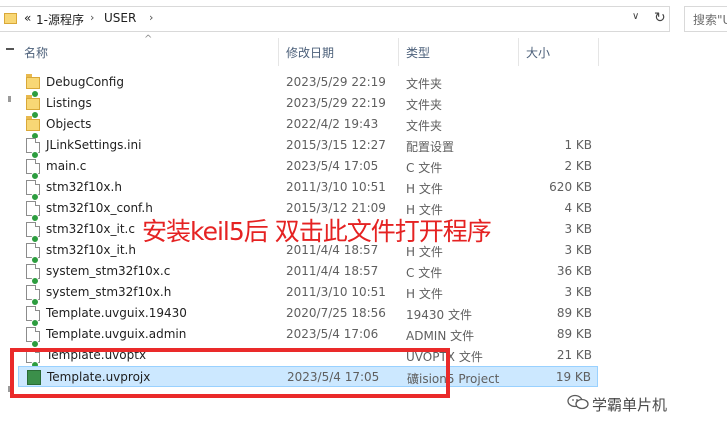  I want to click on file-size: 36 KB, so click(574, 271).